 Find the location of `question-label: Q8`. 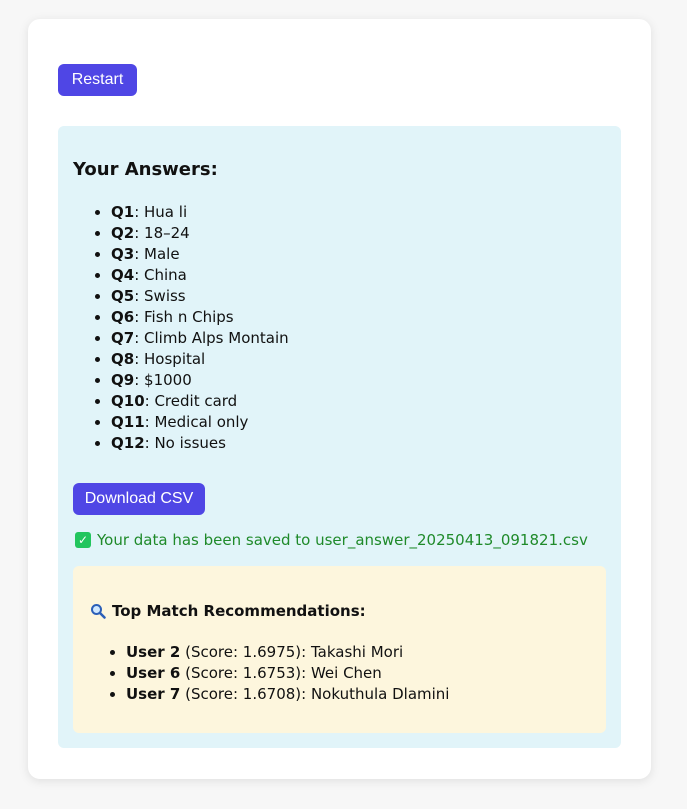

question-label: Q8 is located at coordinates (123, 359).